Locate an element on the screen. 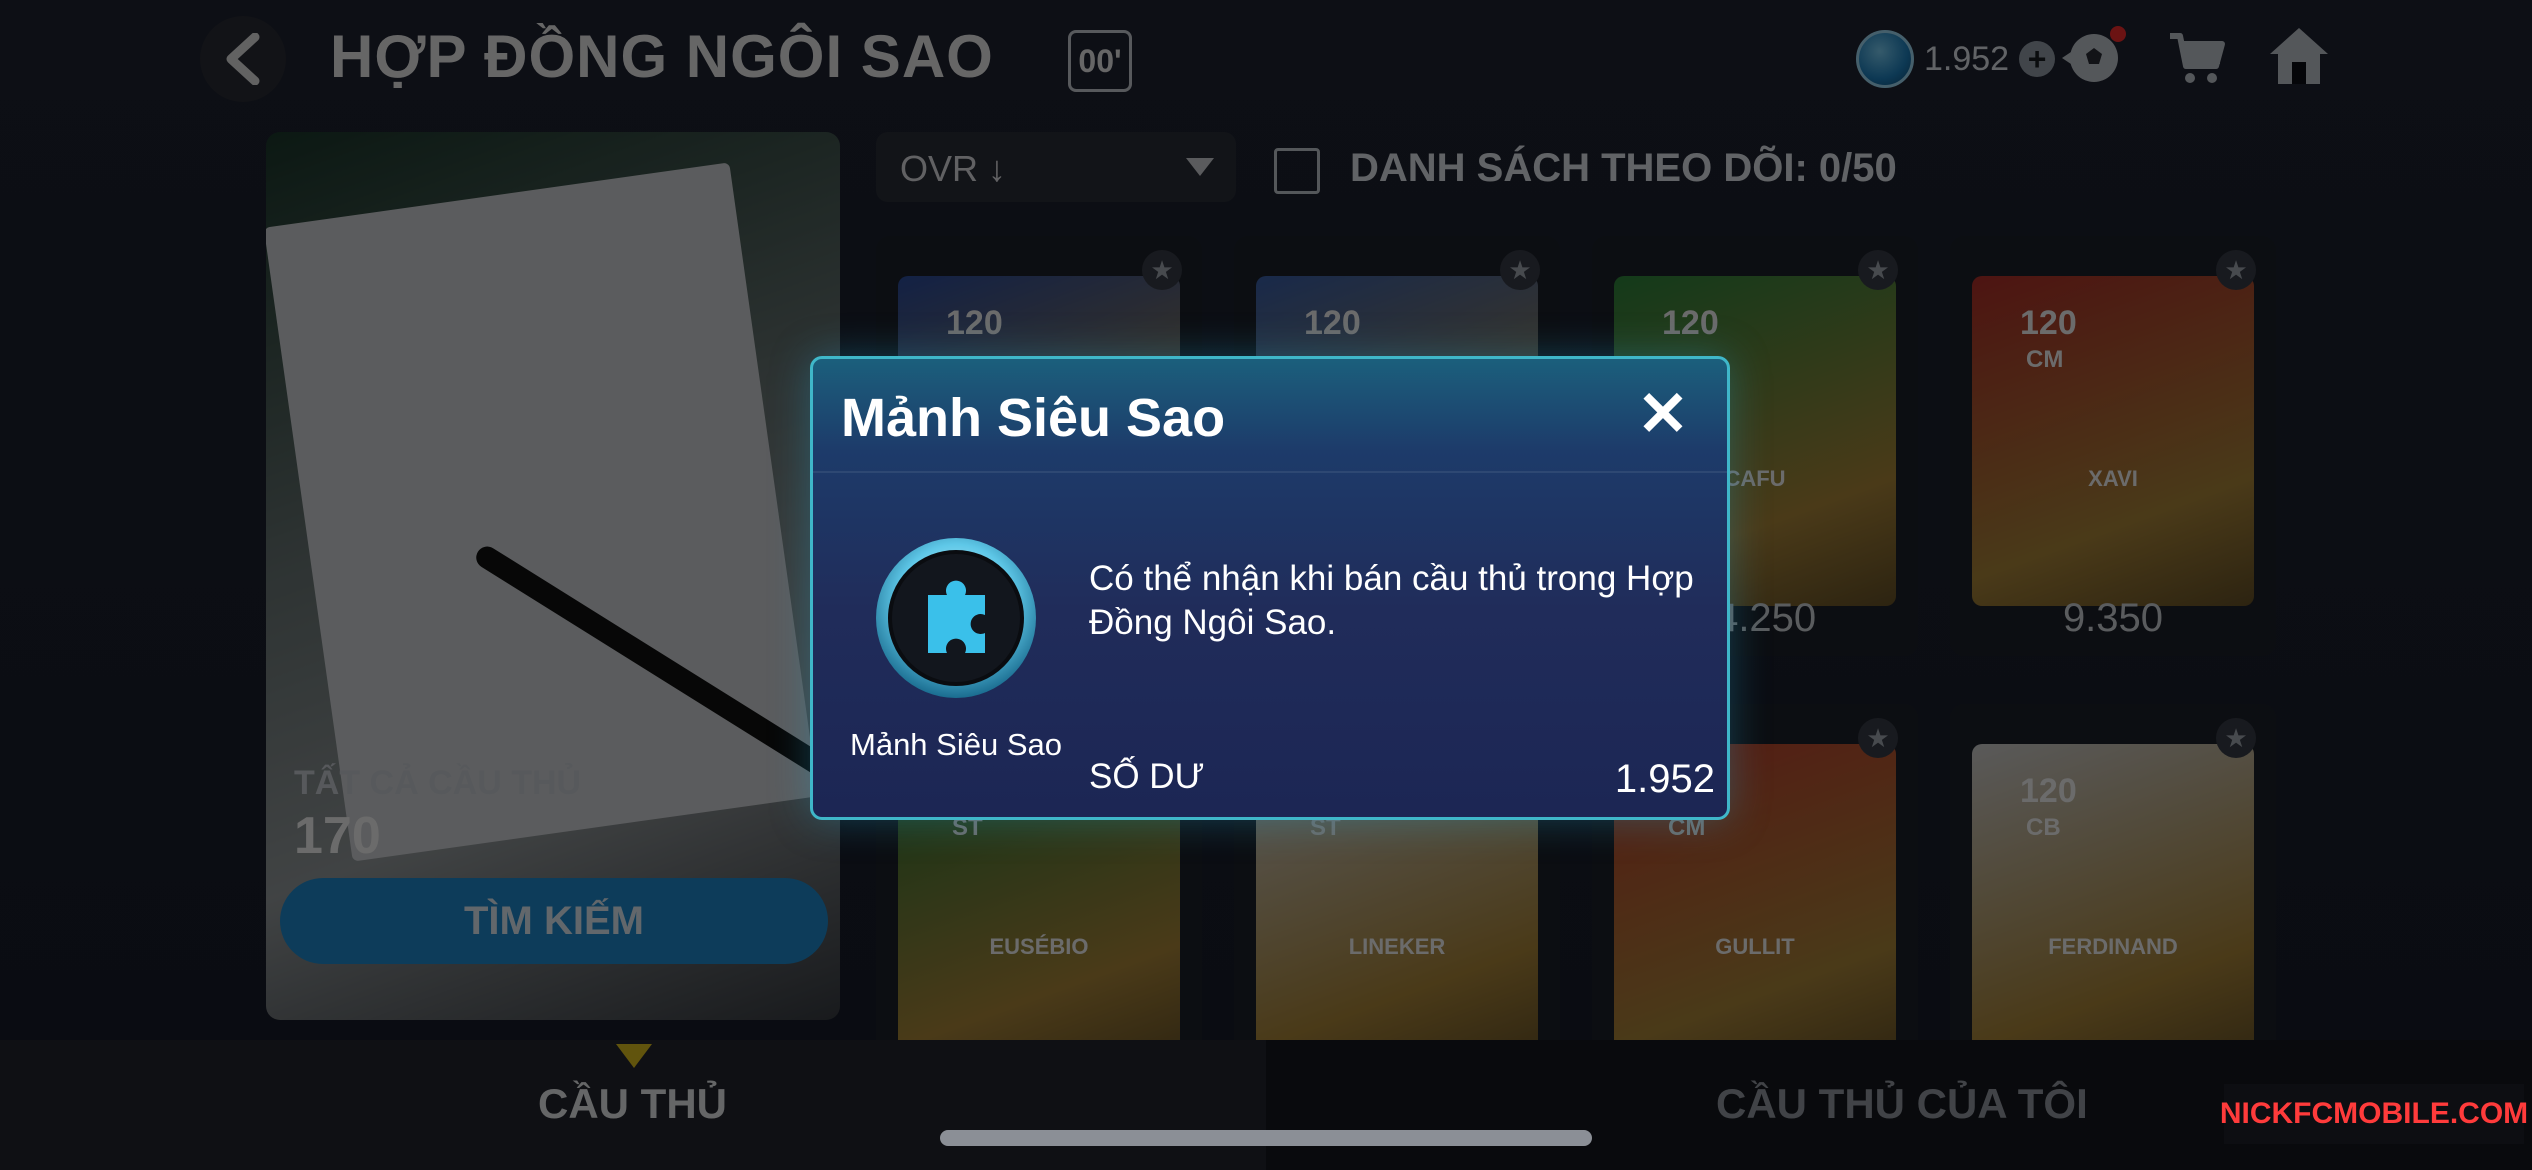 The image size is (2532, 1170). search-button: TÌM KIẾM is located at coordinates (554, 921).